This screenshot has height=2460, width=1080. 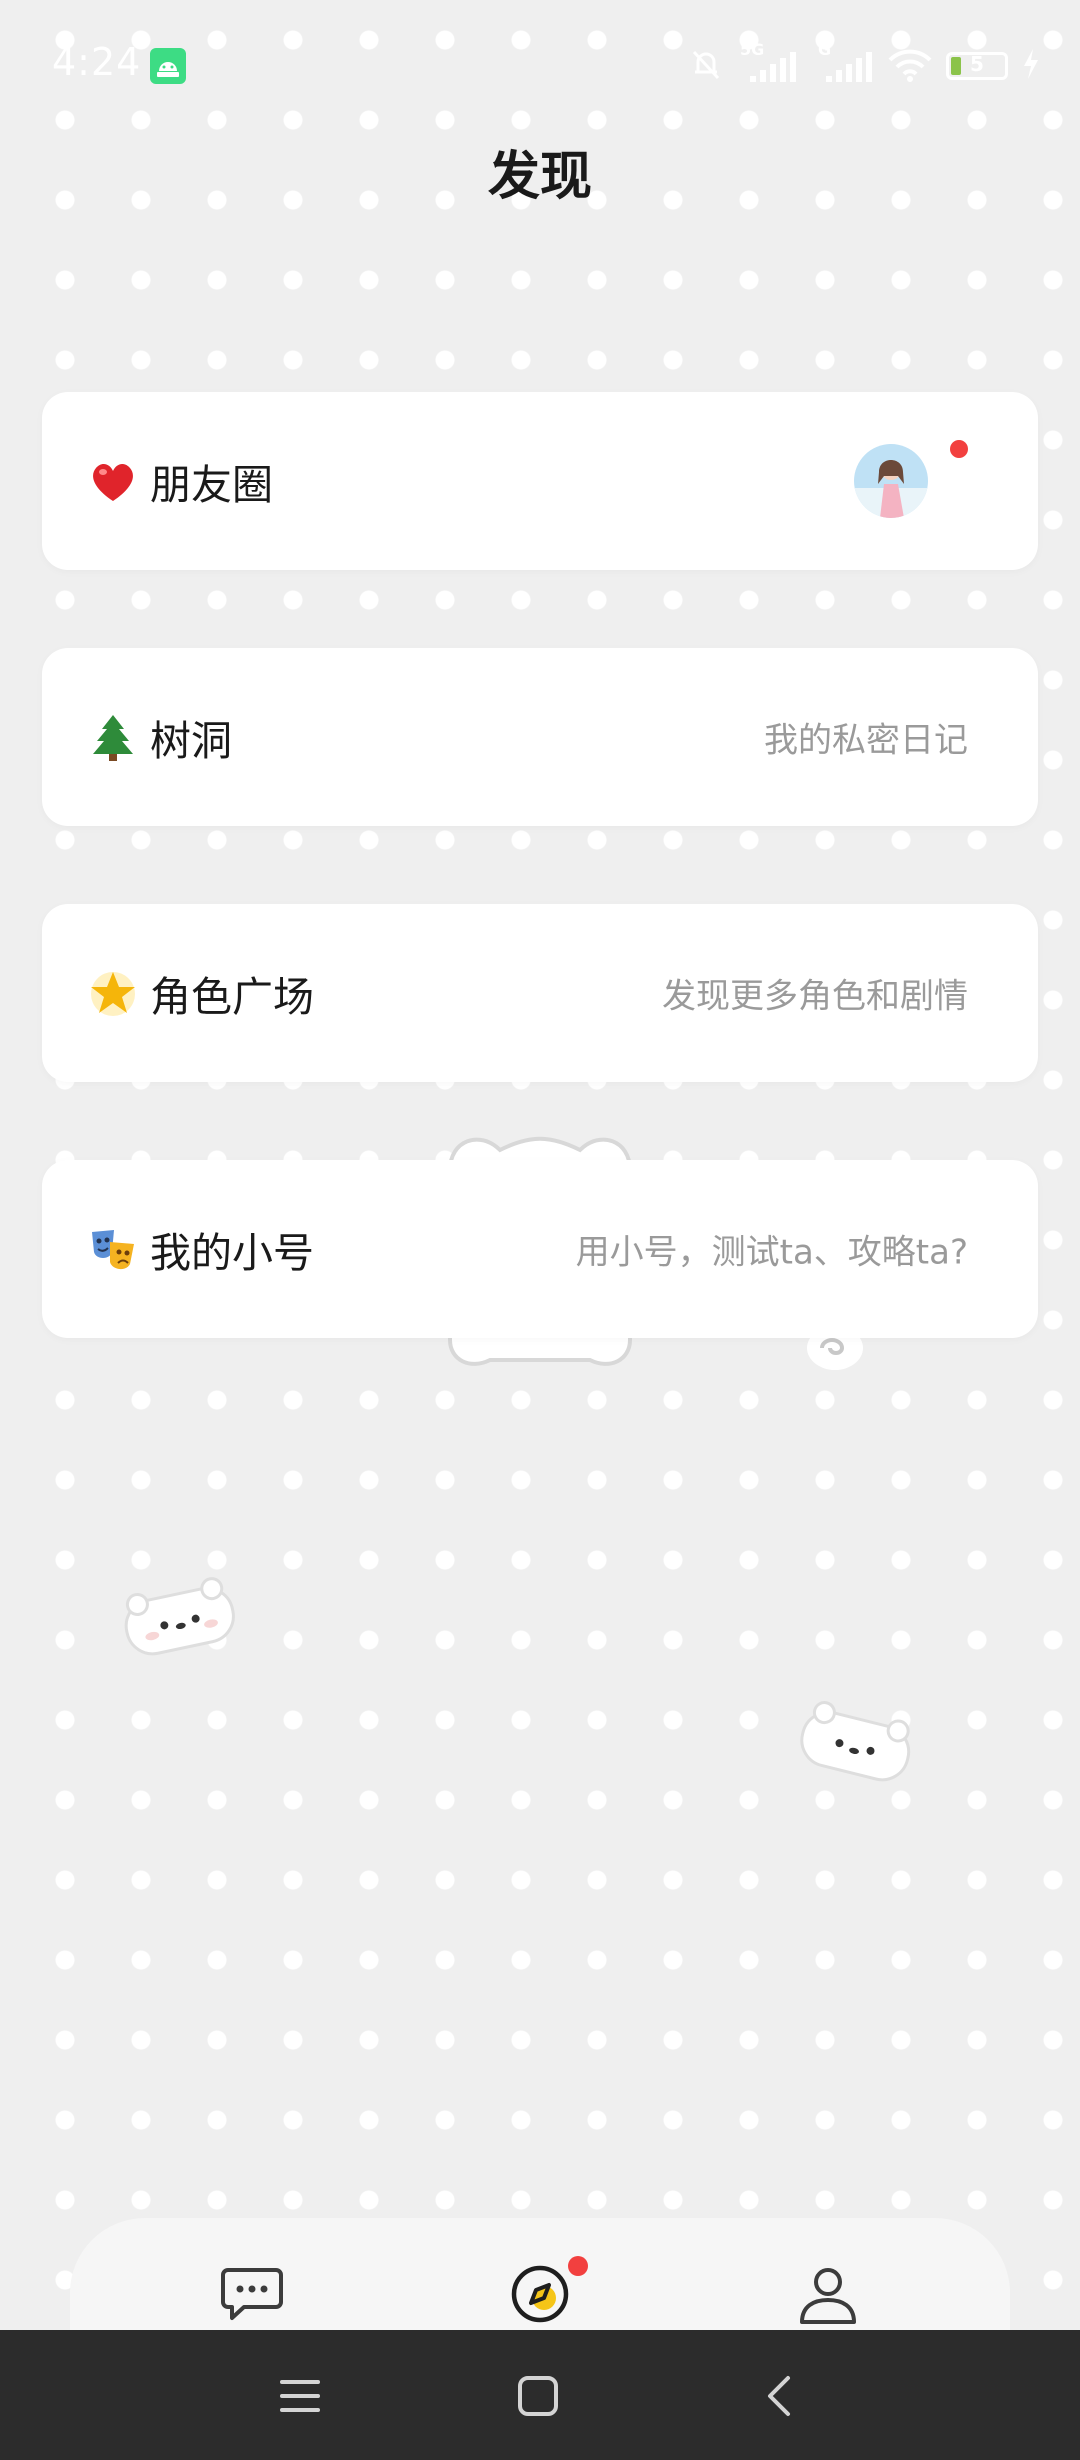 I want to click on battery-icon: 5, so click(x=977, y=66).